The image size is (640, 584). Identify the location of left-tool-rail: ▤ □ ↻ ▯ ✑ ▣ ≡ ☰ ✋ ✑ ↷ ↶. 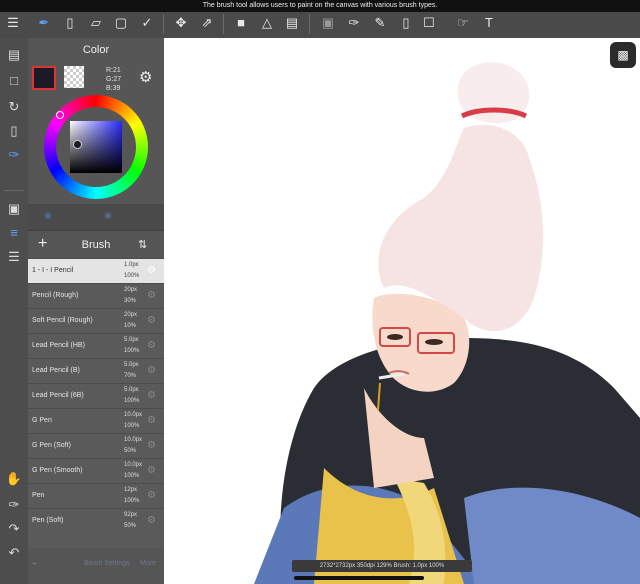
(14, 311).